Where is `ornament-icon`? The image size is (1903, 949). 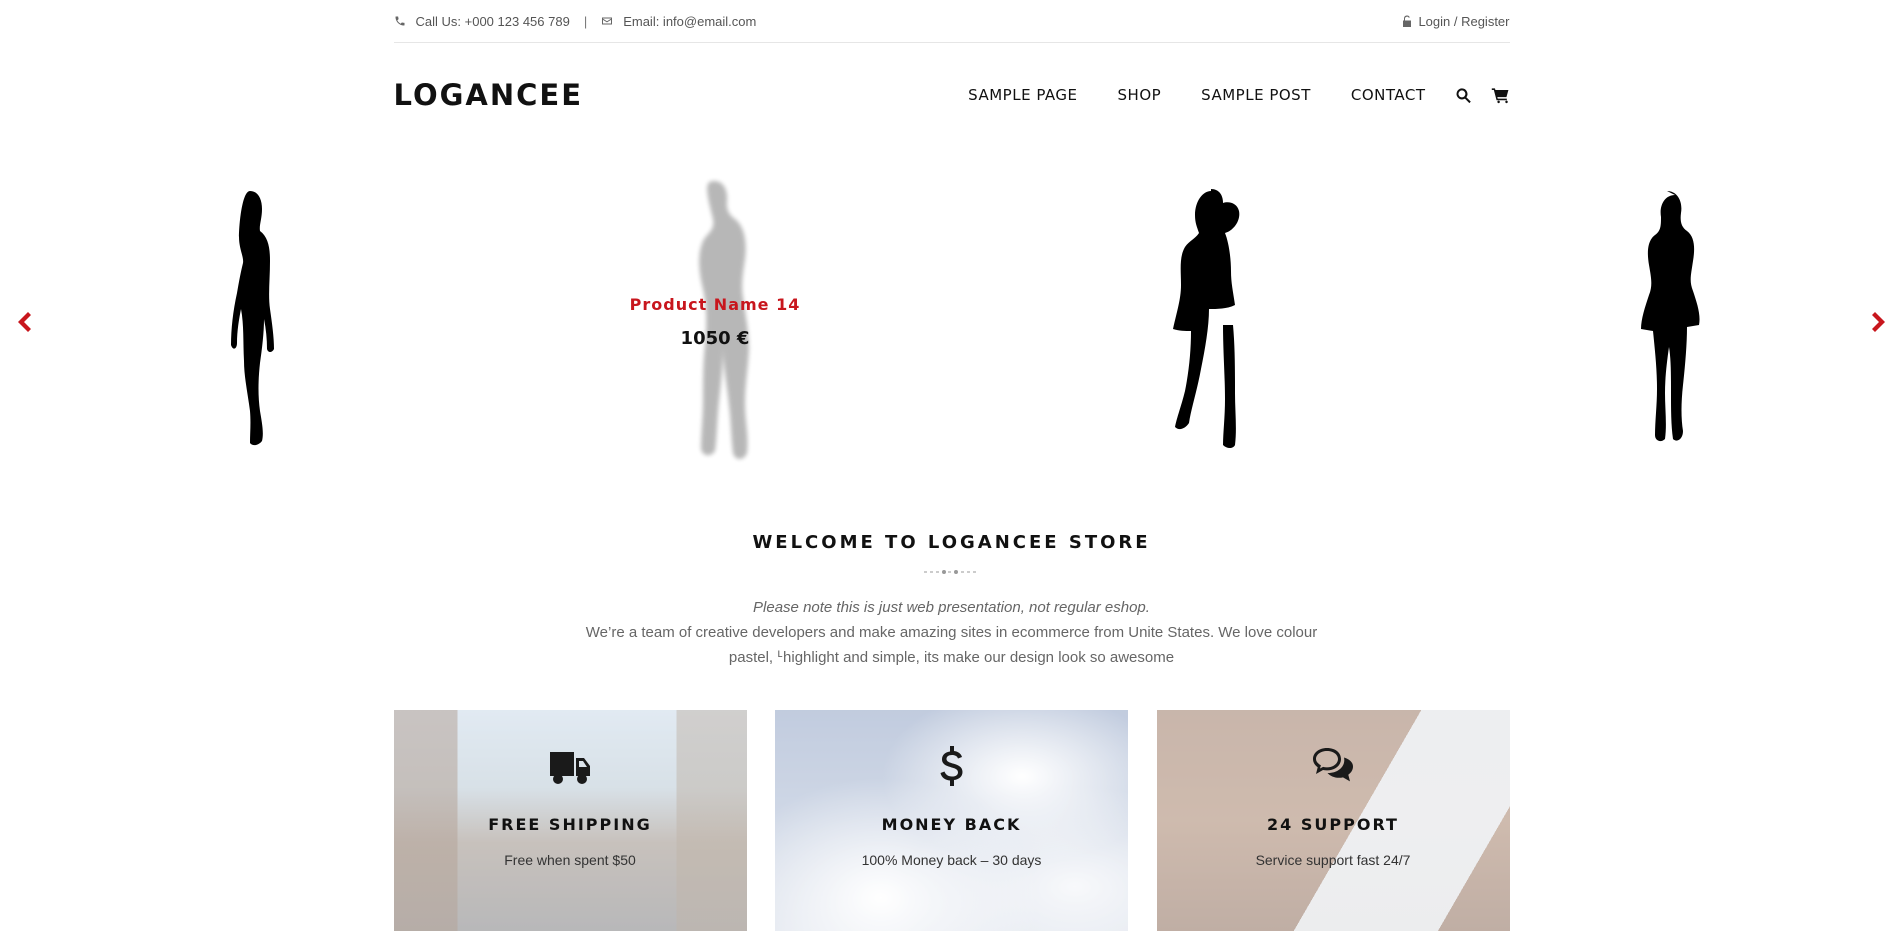 ornament-icon is located at coordinates (949, 572).